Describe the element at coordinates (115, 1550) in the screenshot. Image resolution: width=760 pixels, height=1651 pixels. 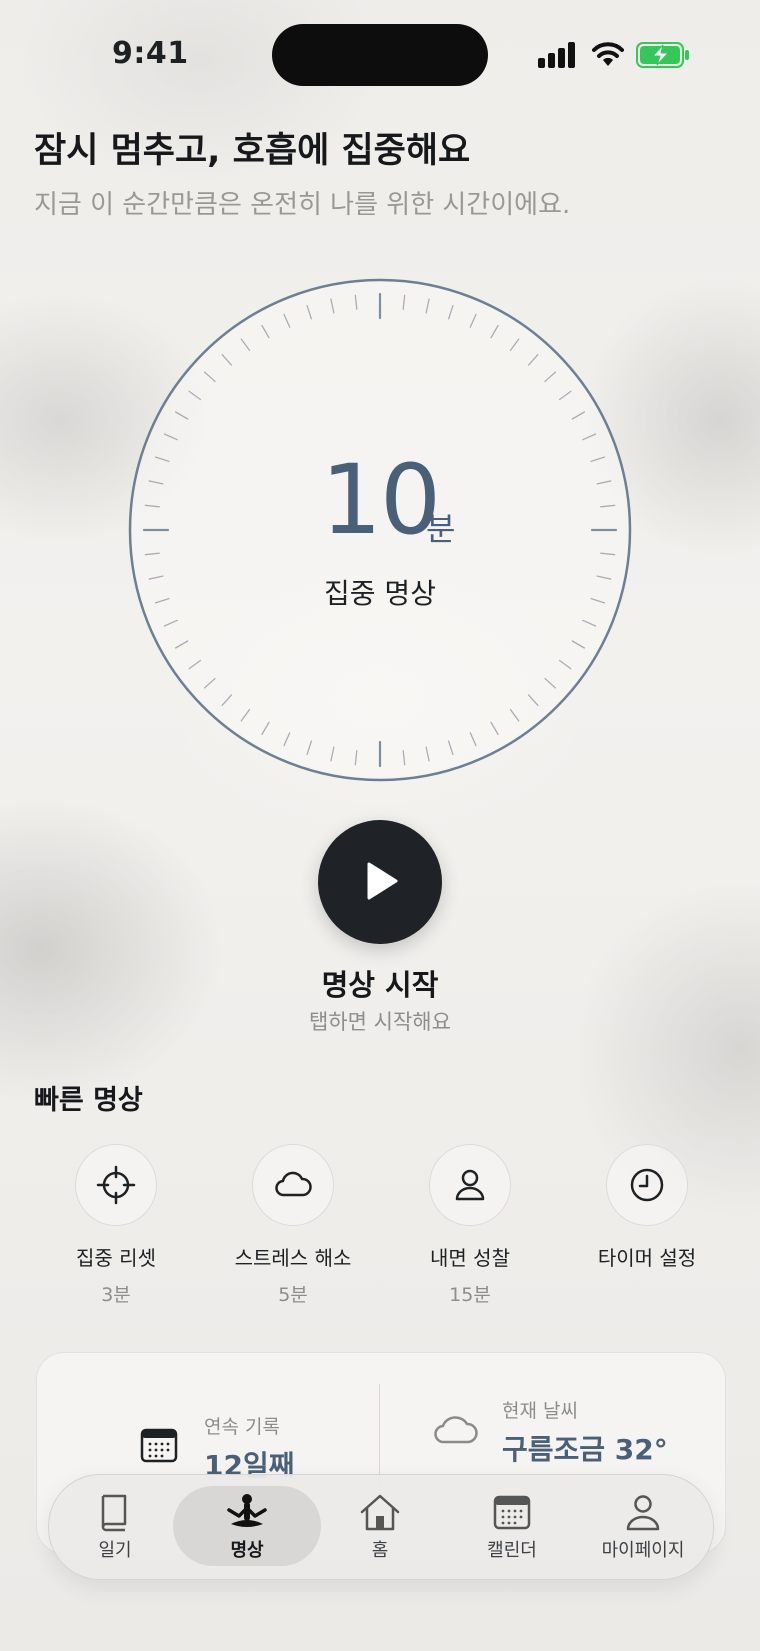
I see `tab-label: 일기` at that location.